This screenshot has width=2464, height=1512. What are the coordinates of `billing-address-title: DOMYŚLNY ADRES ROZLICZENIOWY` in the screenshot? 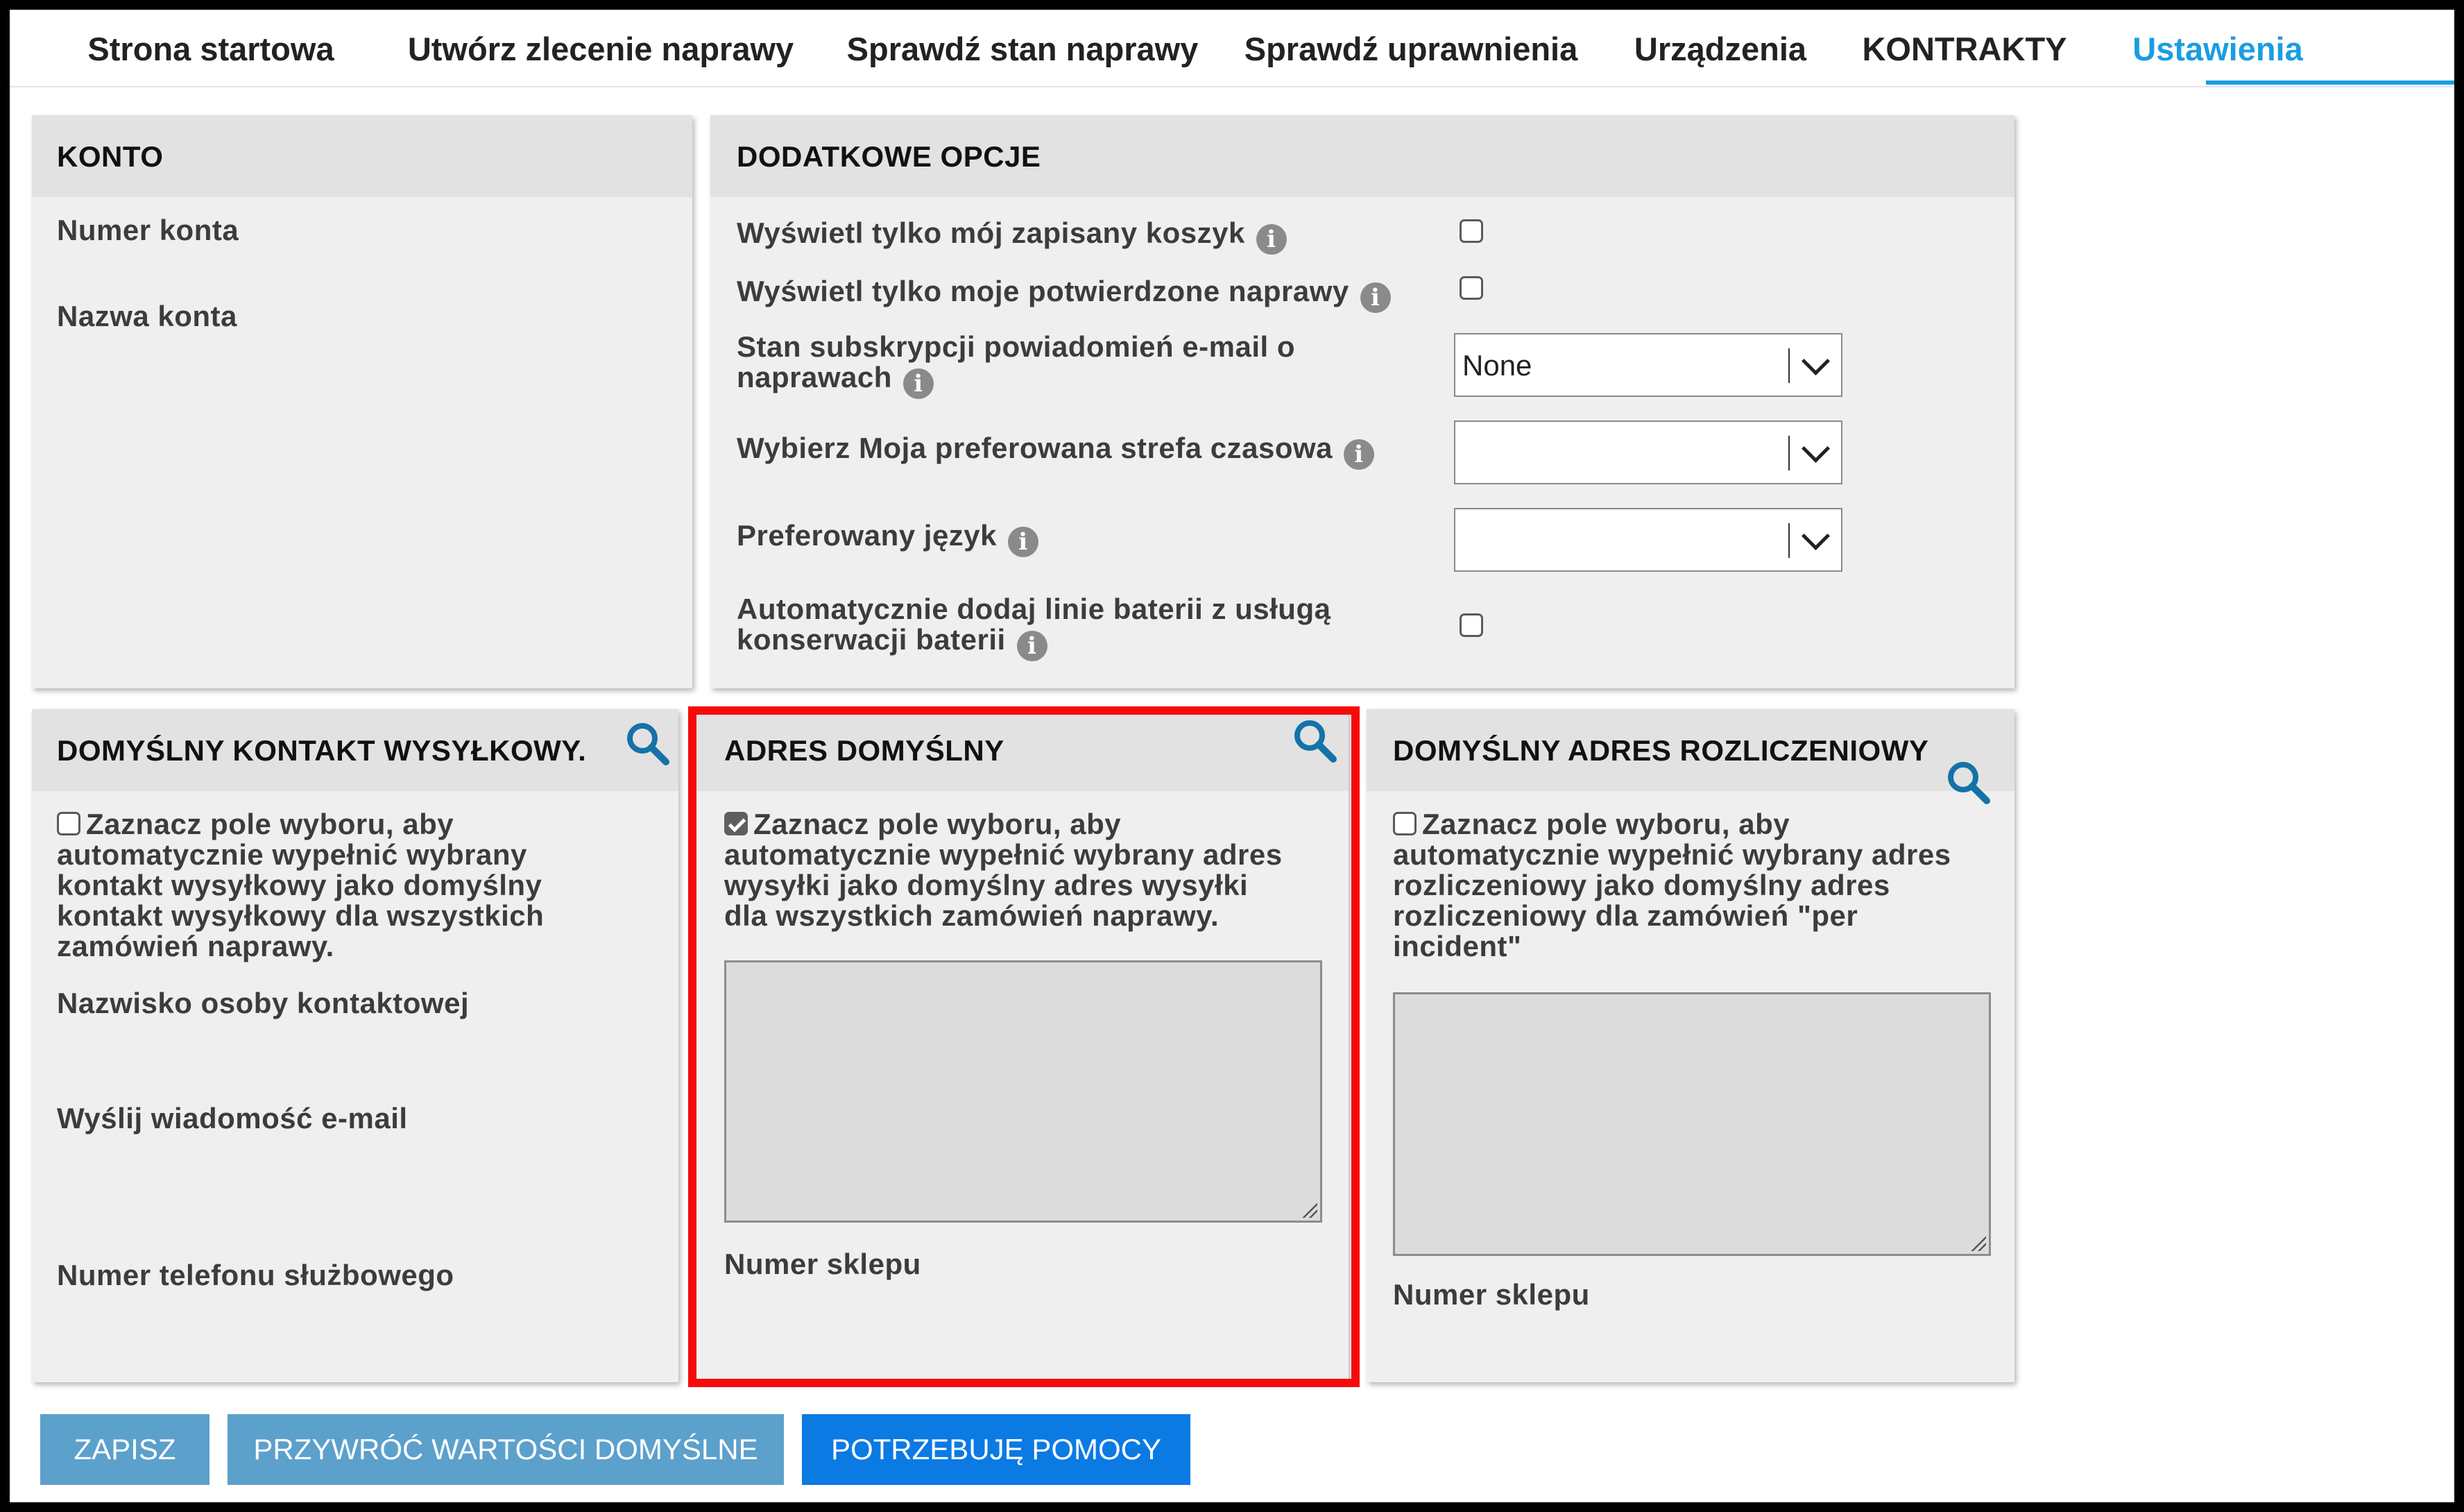 It's located at (1661, 750).